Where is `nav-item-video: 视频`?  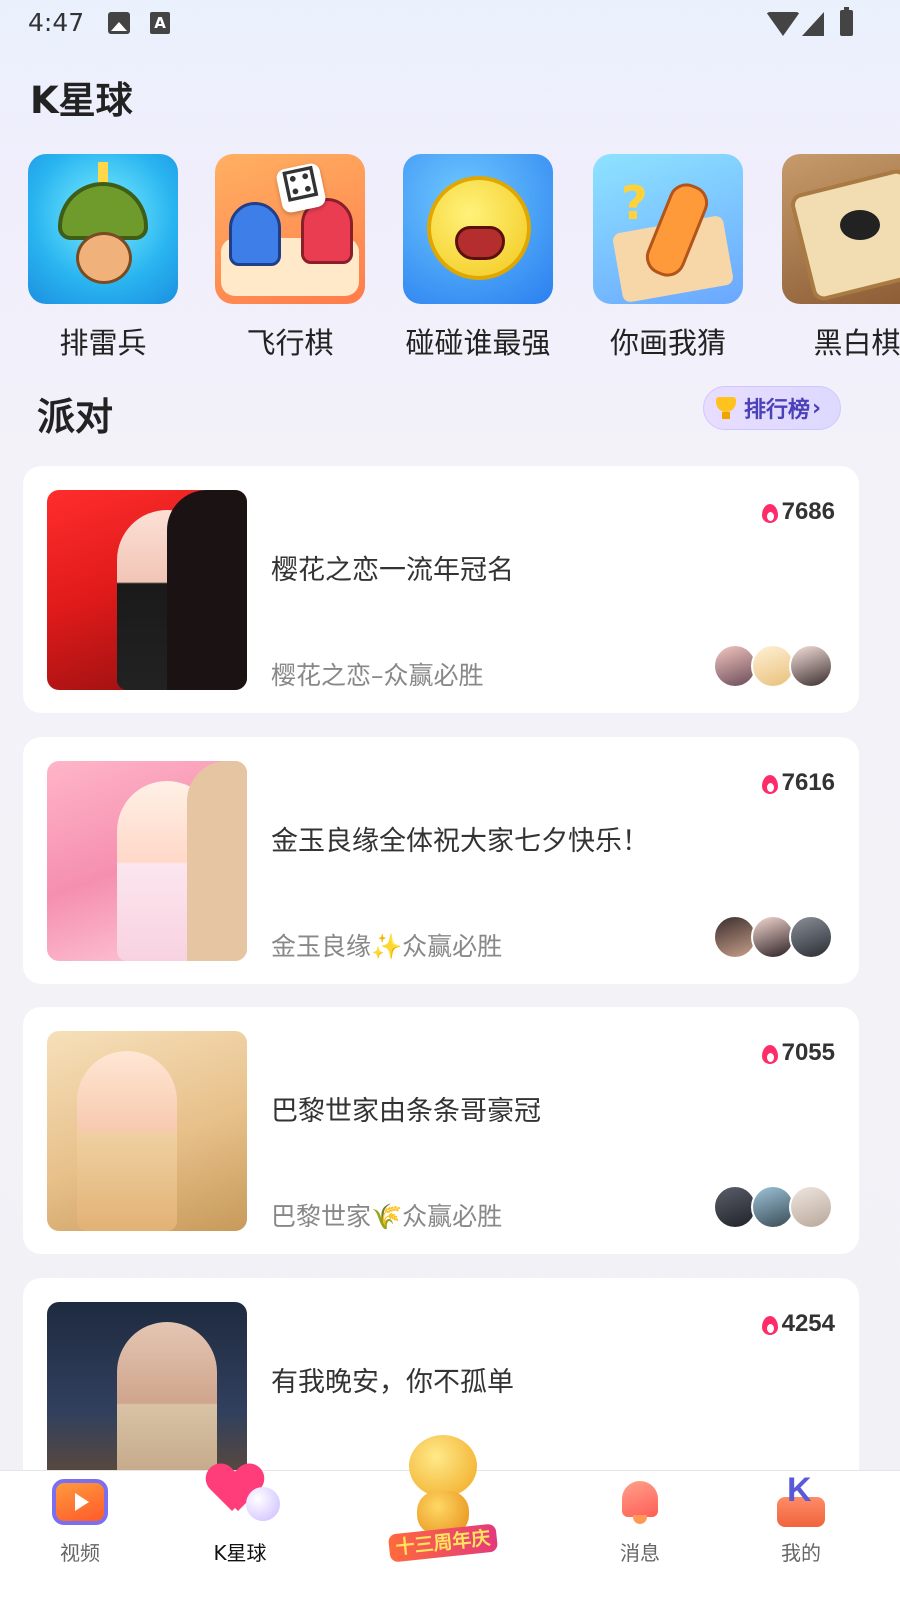 nav-item-video: 视频 is located at coordinates (80, 1535).